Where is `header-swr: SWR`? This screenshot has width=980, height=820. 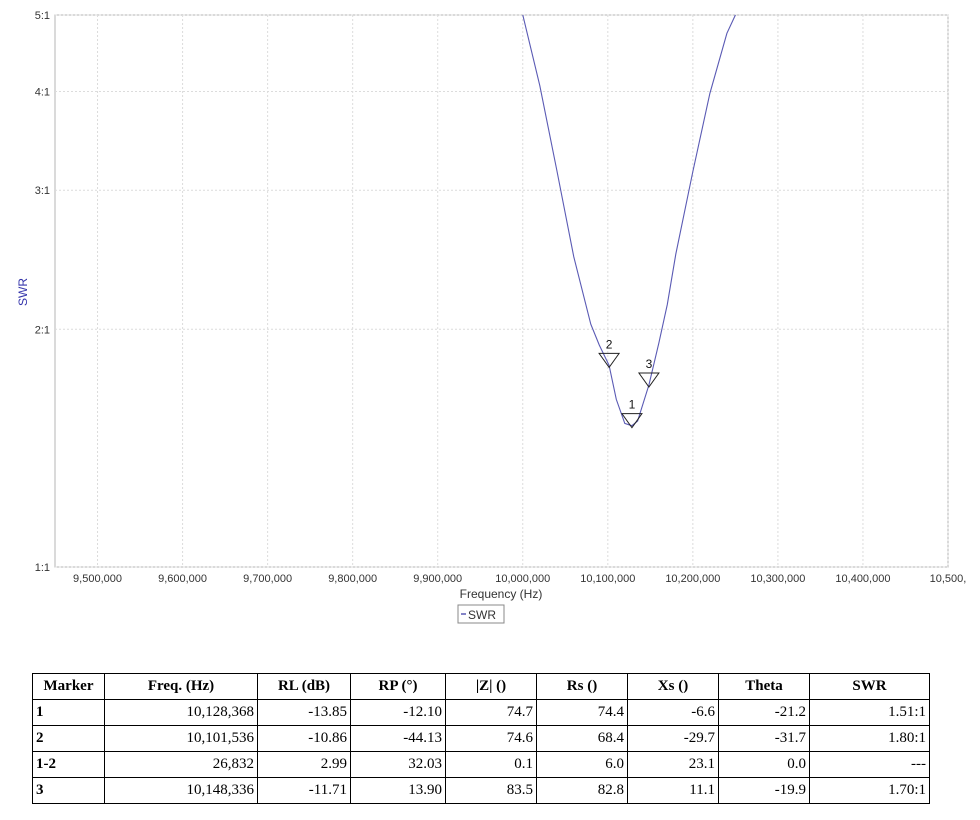
header-swr: SWR is located at coordinates (869, 686).